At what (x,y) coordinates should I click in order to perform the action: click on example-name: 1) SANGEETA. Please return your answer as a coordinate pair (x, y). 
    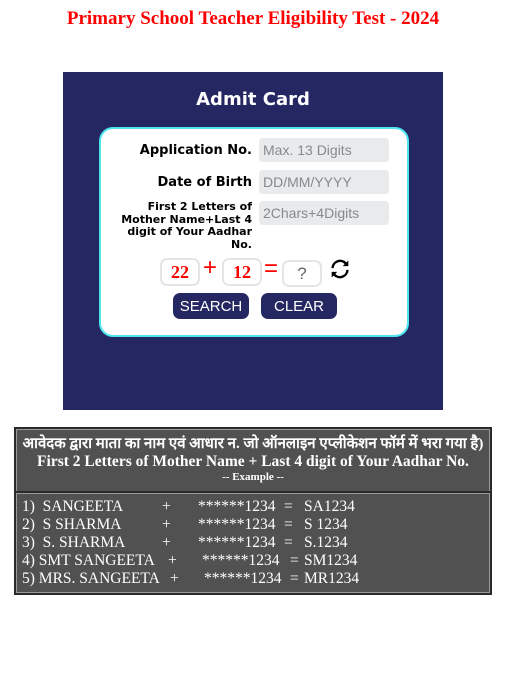
    Looking at the image, I should click on (73, 506).